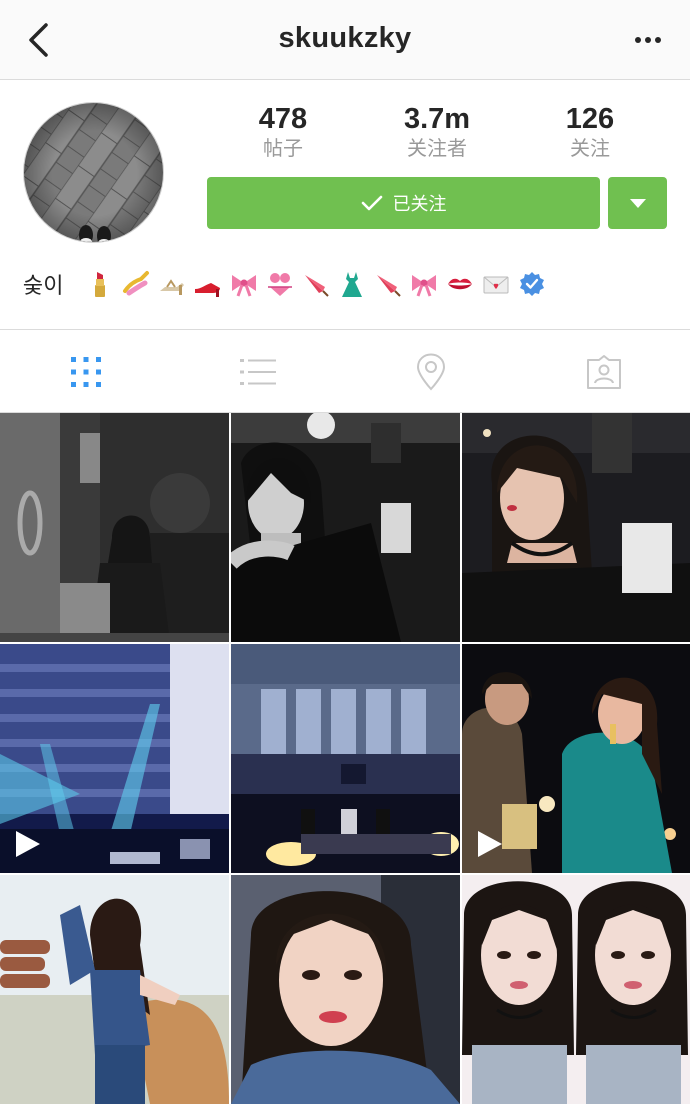  Describe the element at coordinates (283, 119) in the screenshot. I see `posts-count: 478` at that location.